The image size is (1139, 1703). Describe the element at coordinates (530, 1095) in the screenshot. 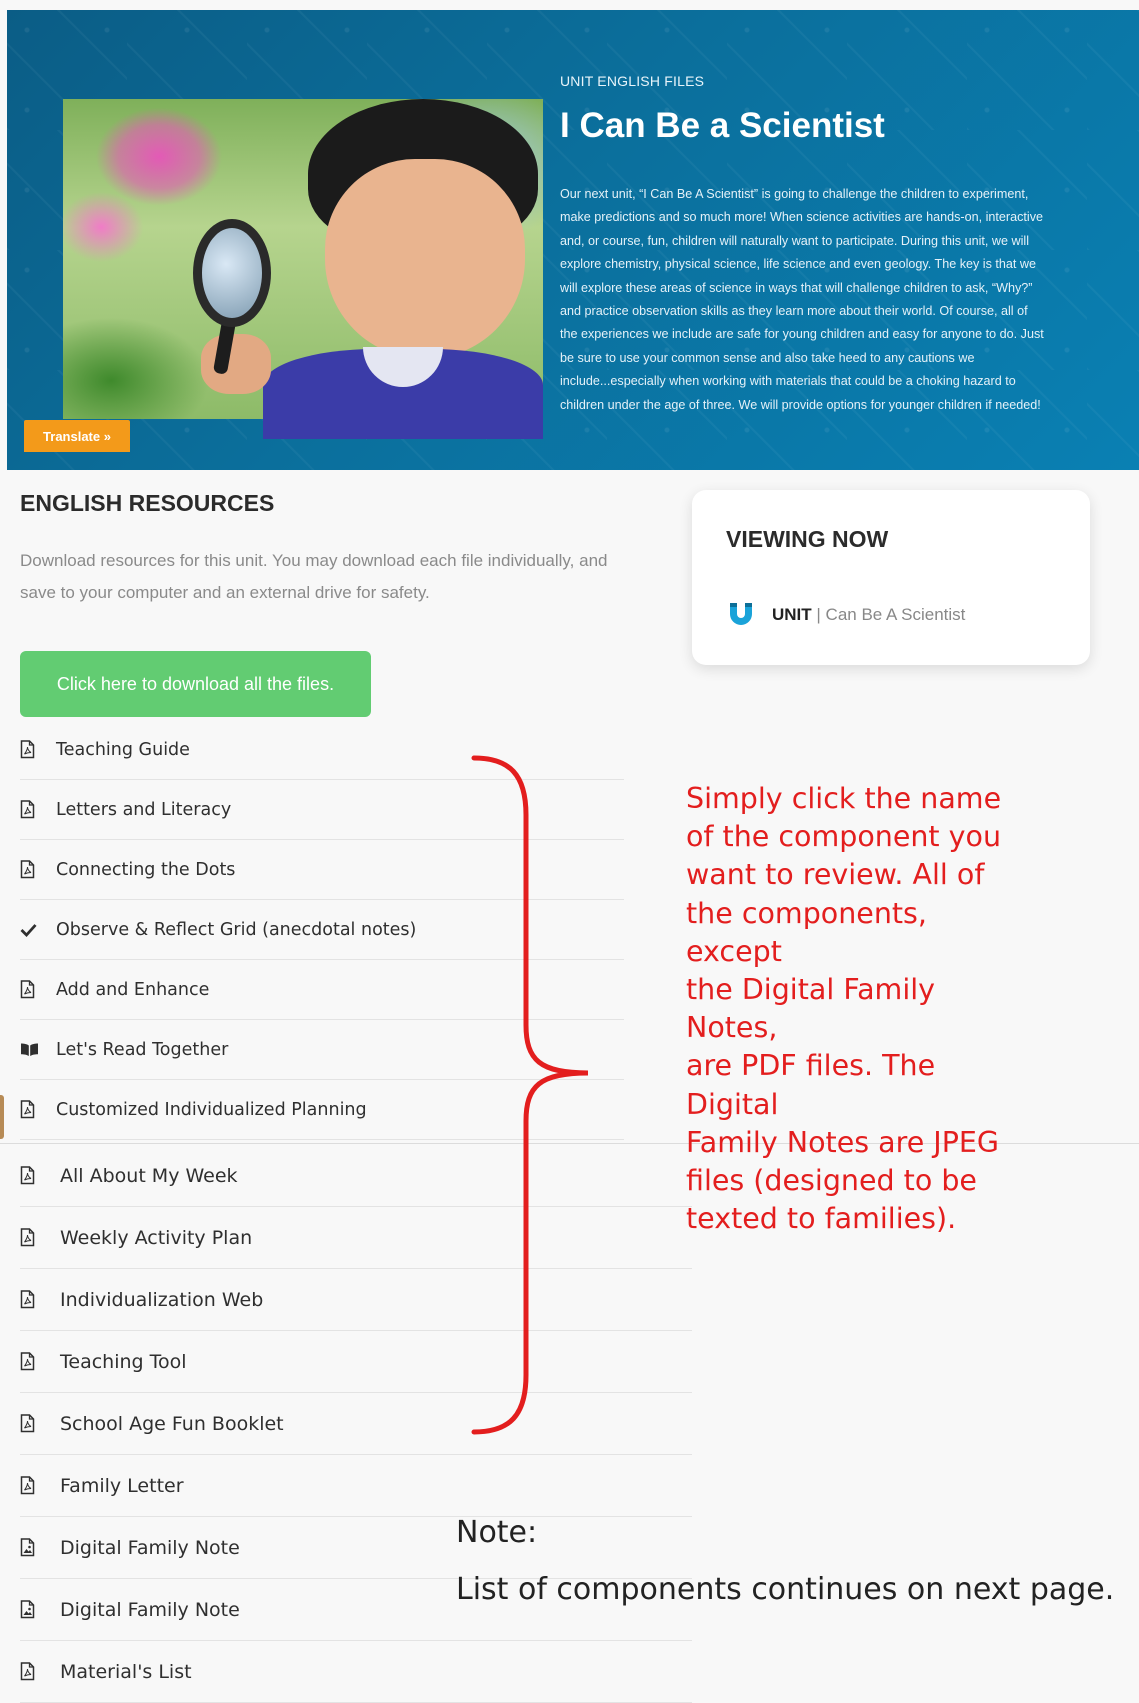

I see `curly-brace-annotation` at that location.